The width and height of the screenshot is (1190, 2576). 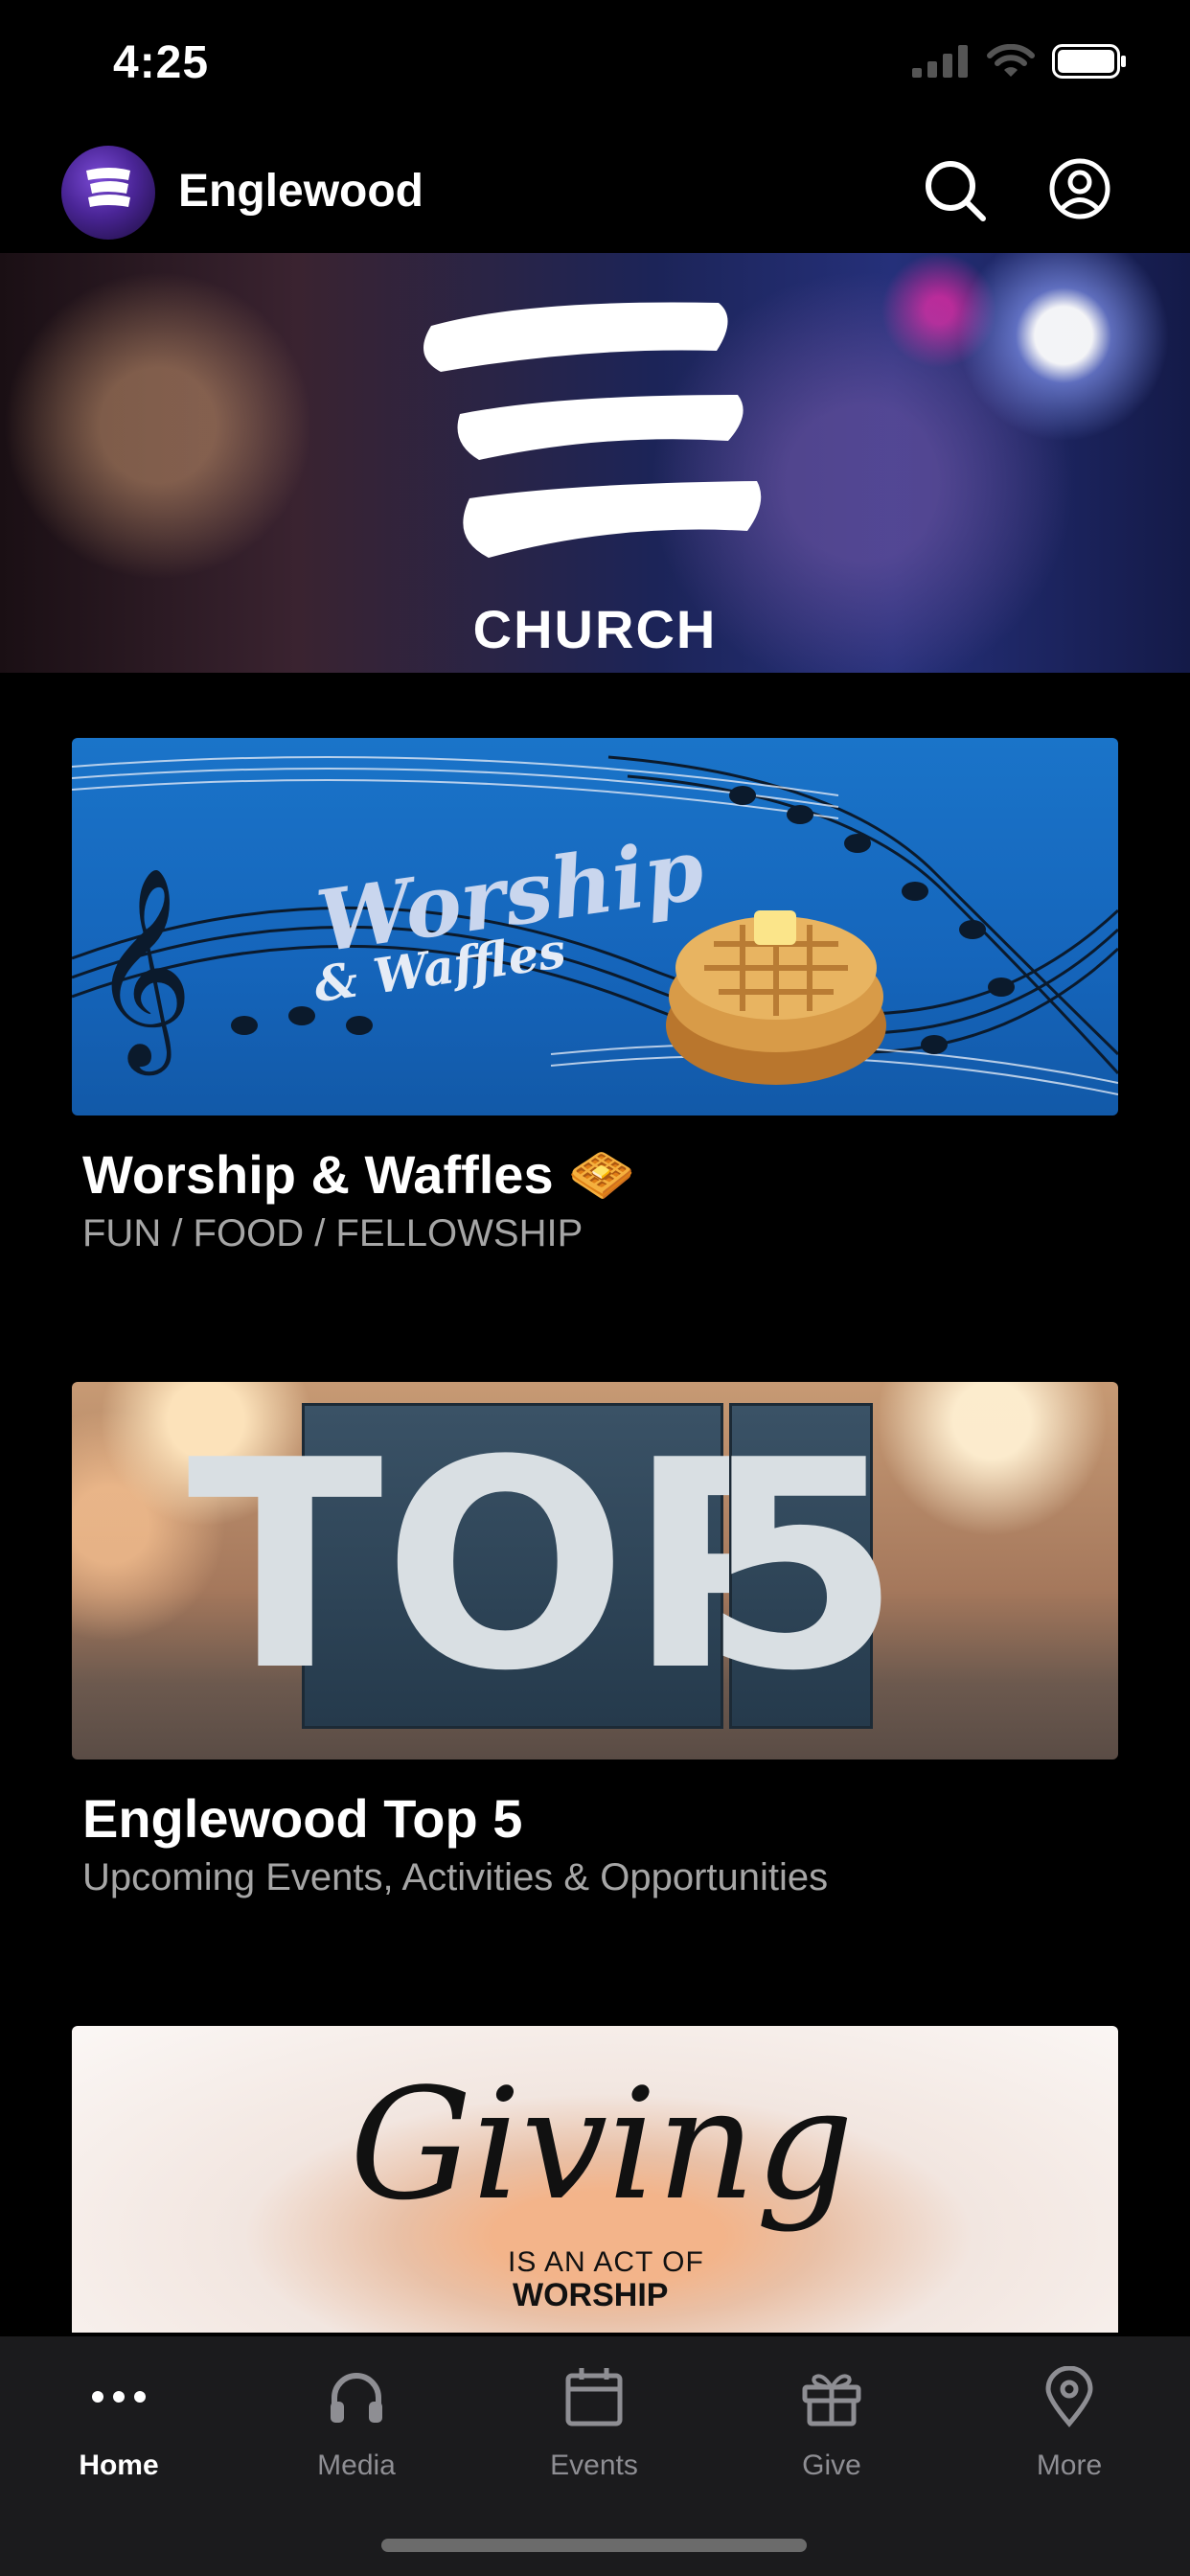 I want to click on image-text-giving: Giving, so click(x=603, y=2144).